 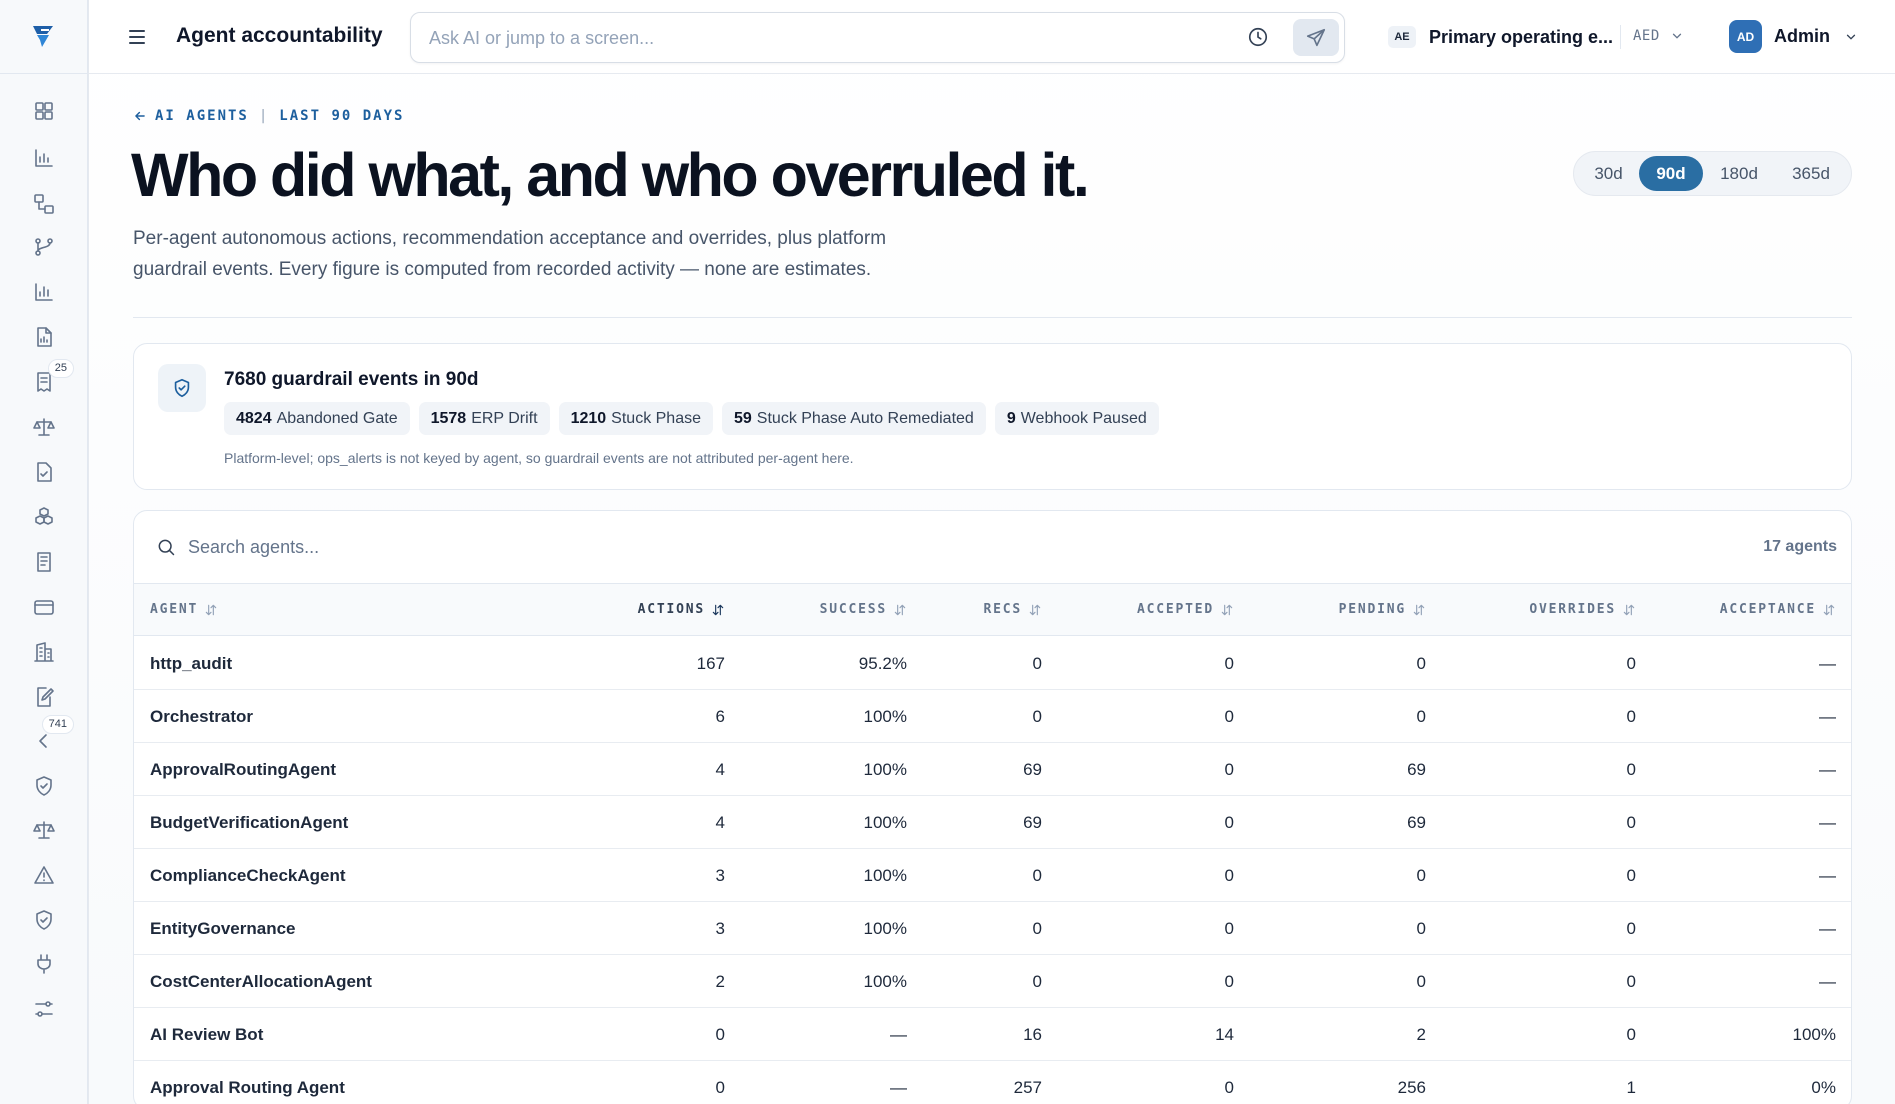 I want to click on sidebar-item-ledger, so click(x=44, y=562).